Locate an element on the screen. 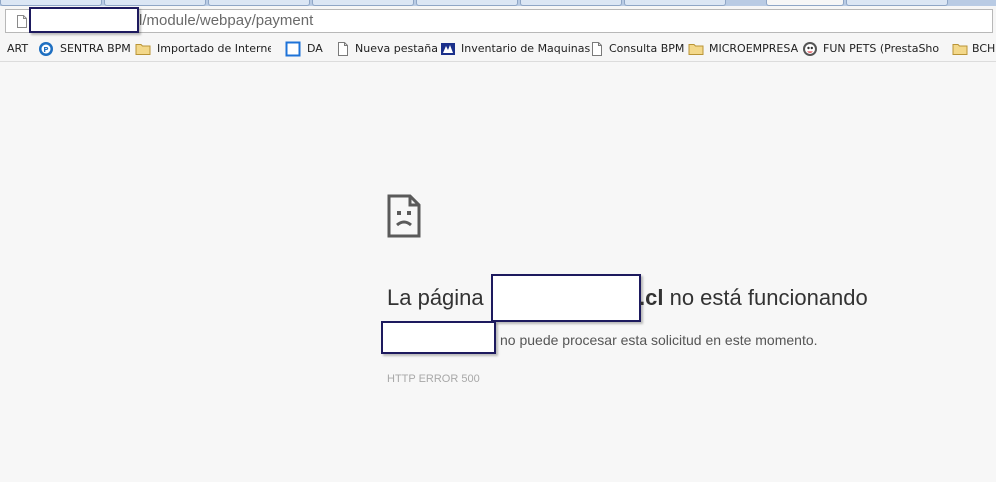  bookmark-nueva-pestana: Nueva pestaña is located at coordinates (386, 49).